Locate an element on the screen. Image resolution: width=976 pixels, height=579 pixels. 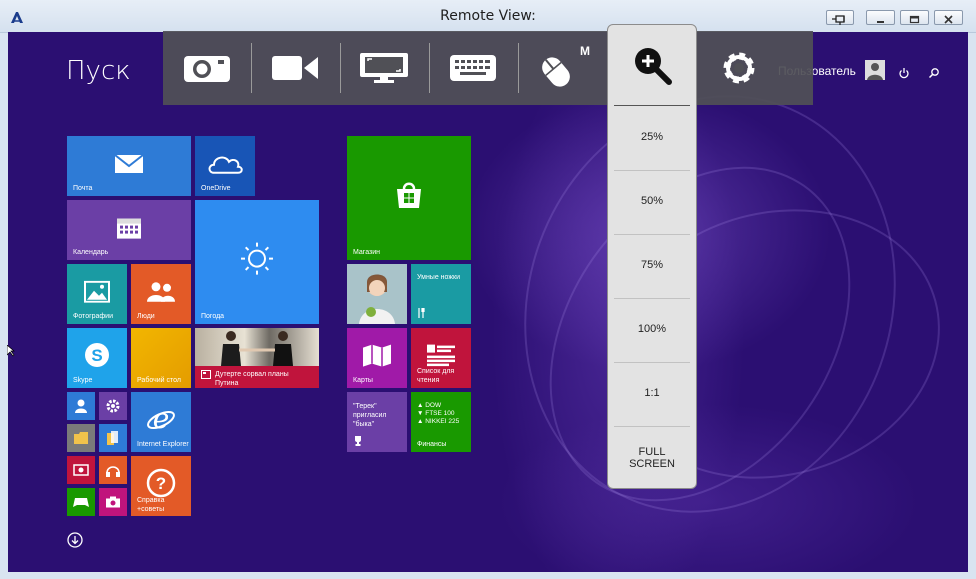
search-button is located at coordinates (934, 73).